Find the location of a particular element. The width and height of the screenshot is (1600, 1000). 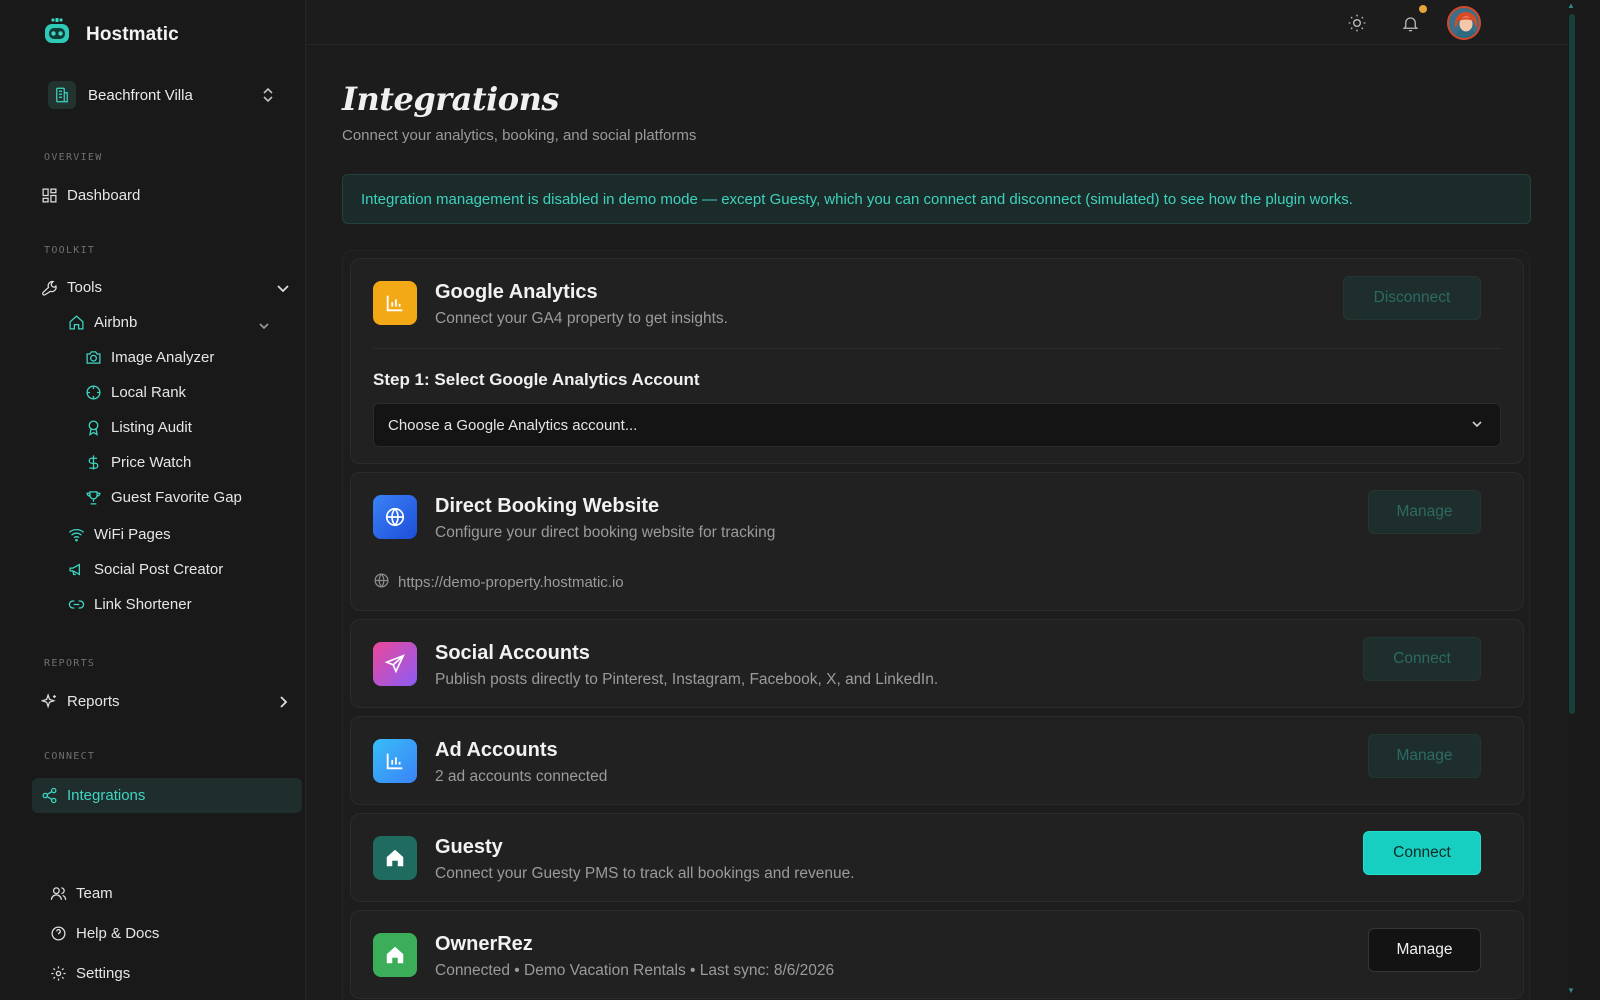

sidebar-item-image-analyzer: Image Analyzer is located at coordinates (149, 357).